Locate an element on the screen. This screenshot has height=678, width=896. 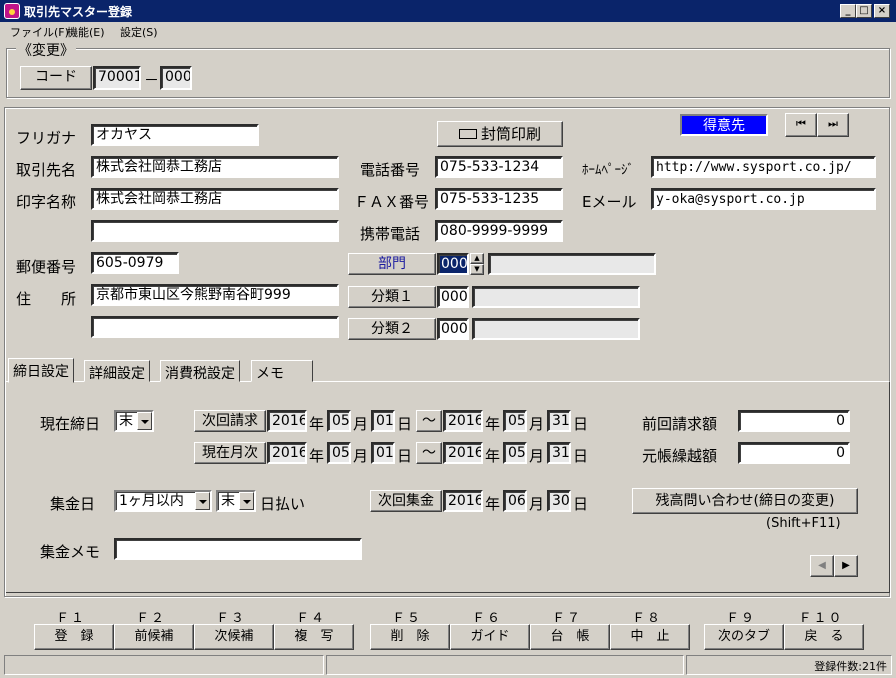
copy-button: 複 写 is located at coordinates (314, 637).